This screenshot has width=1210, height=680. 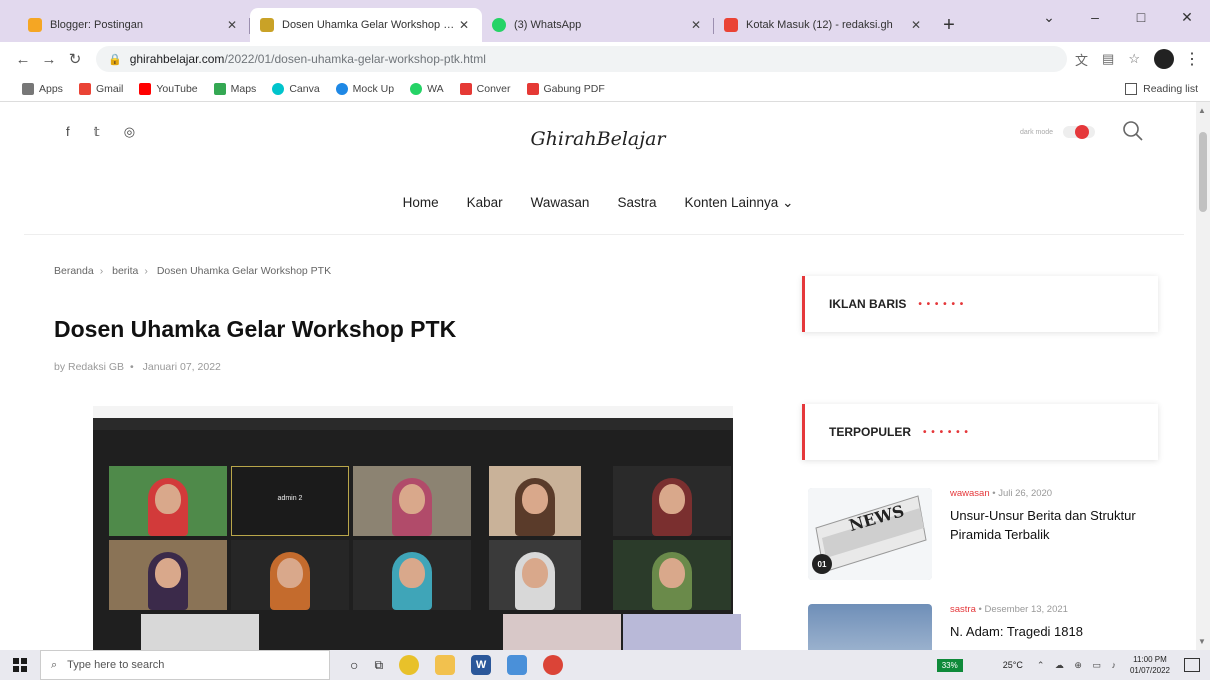 What do you see at coordinates (598, 139) in the screenshot?
I see `site-logo: GhirahBelajar` at bounding box center [598, 139].